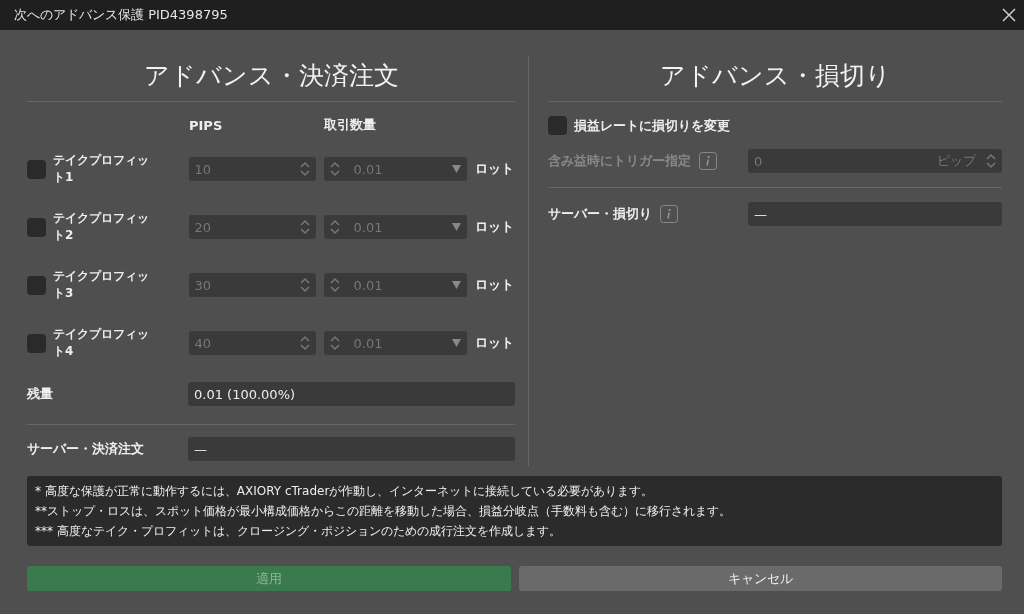 This screenshot has width=1024, height=614. I want to click on take-profit-label: テイクプロフィット2, so click(101, 226).